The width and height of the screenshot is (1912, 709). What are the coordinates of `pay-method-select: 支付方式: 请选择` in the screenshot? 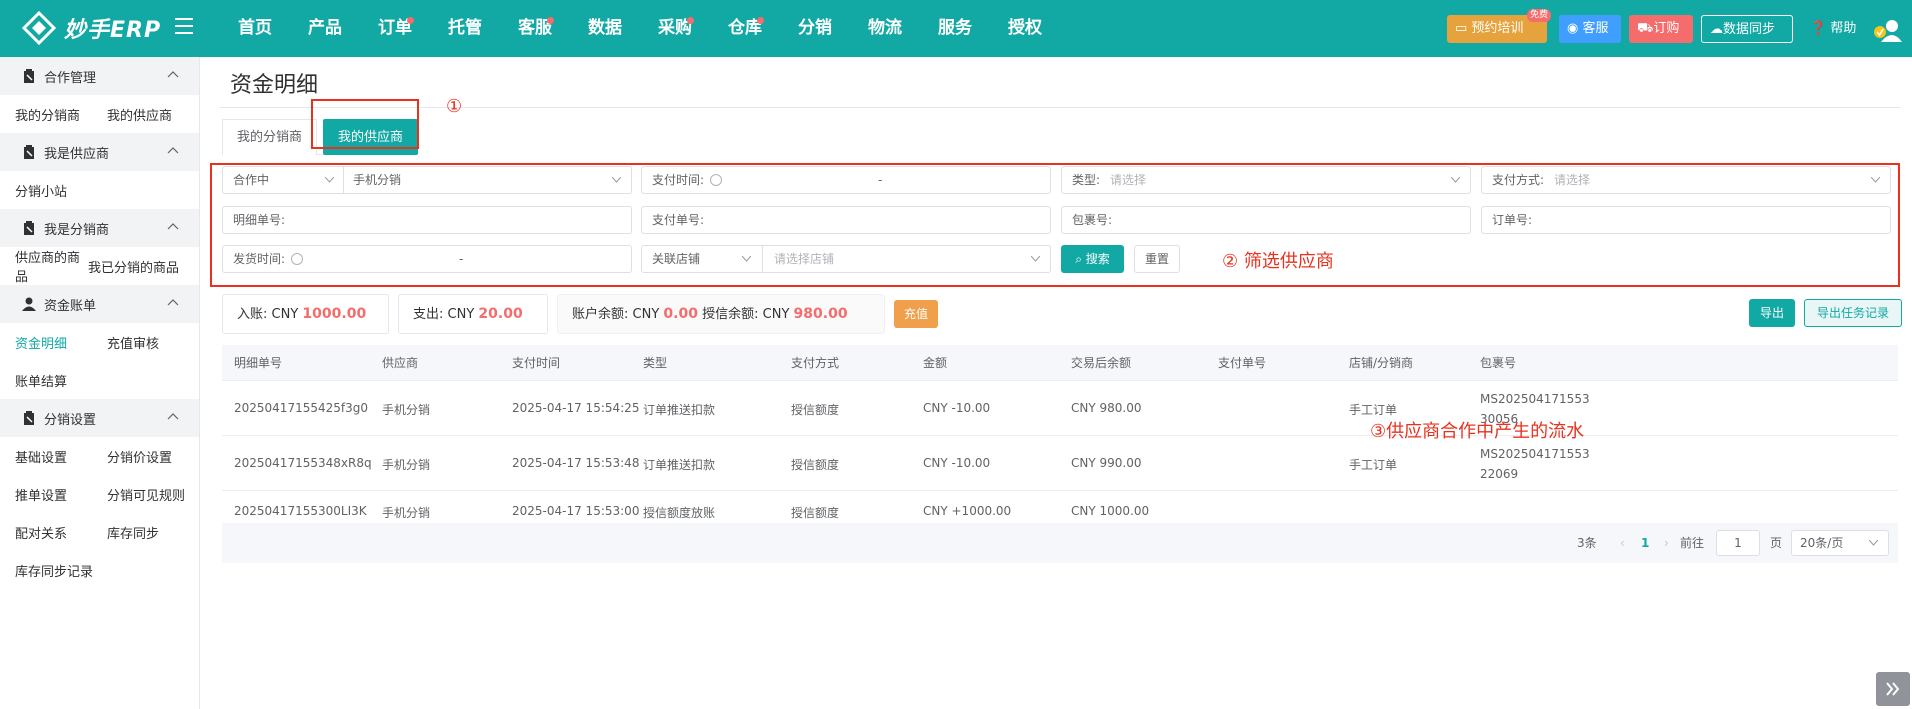 It's located at (1686, 180).